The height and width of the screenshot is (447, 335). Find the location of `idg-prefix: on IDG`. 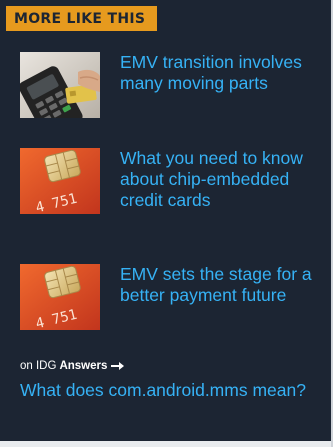

idg-prefix: on IDG is located at coordinates (38, 366).